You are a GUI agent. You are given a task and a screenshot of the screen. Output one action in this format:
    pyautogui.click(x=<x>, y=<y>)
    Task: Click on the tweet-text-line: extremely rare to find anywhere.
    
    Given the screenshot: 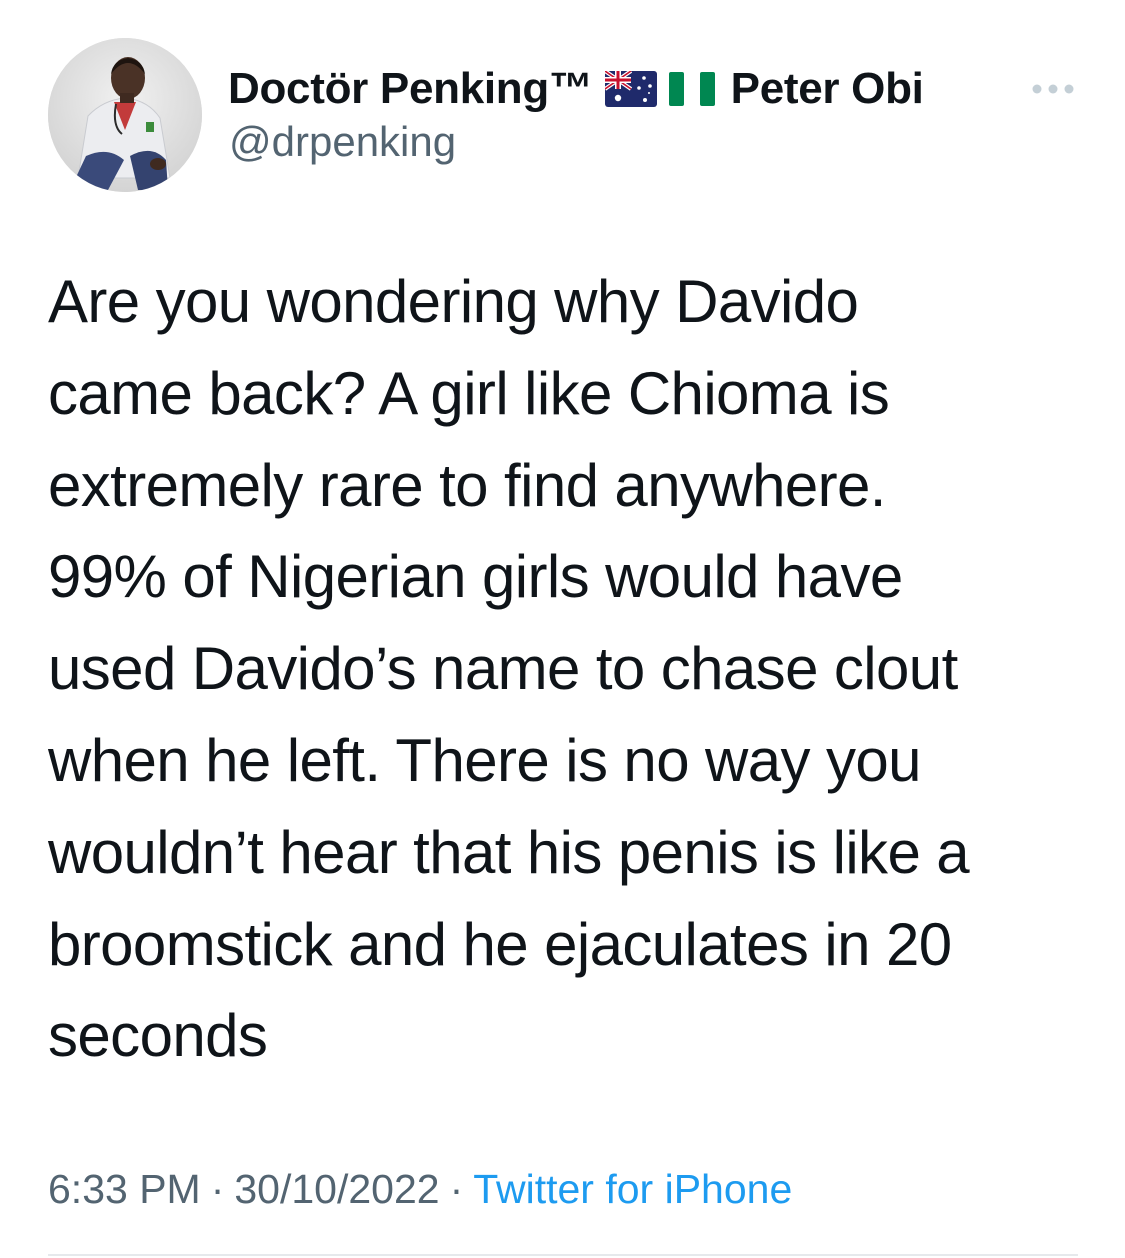 What is the action you would take?
    pyautogui.click(x=467, y=485)
    